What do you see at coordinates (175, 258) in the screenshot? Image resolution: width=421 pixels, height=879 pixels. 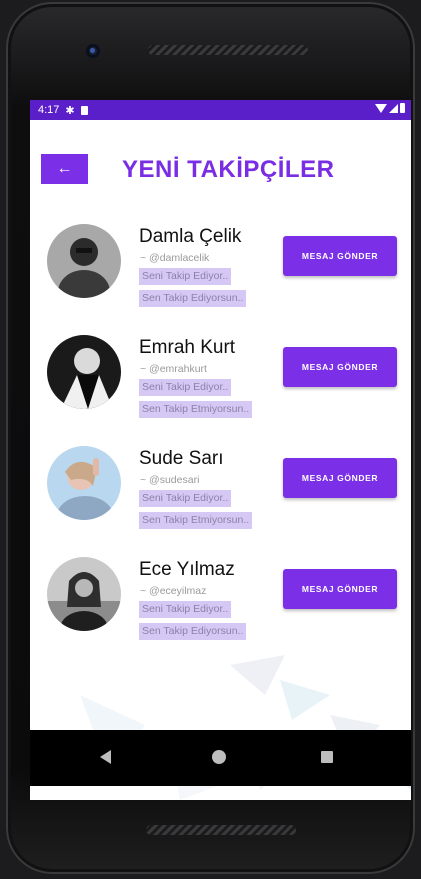 I see `follower-handle: ~ @damlacelik` at bounding box center [175, 258].